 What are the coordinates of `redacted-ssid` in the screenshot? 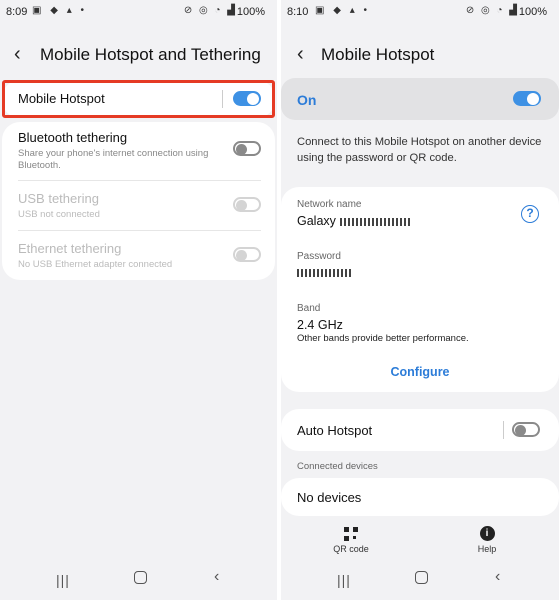 It's located at (374, 221).